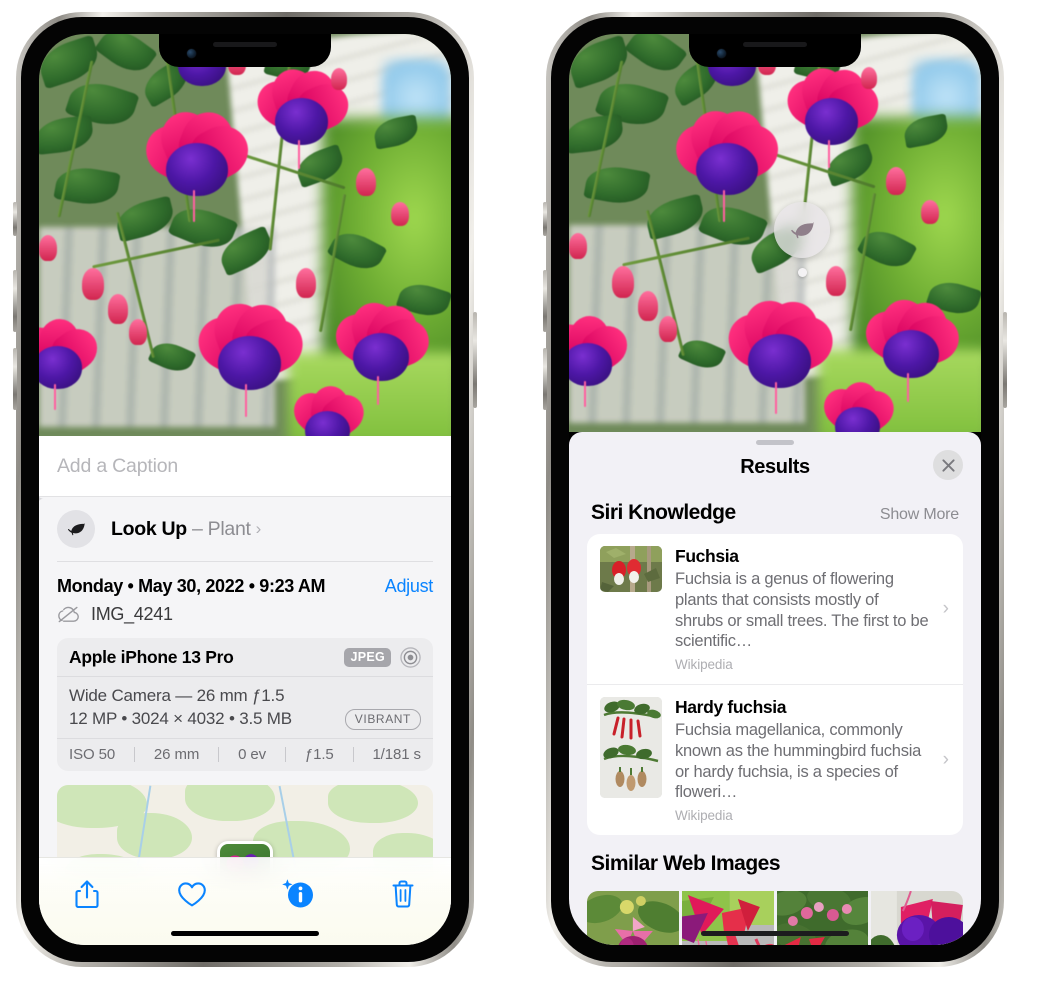 This screenshot has width=1055, height=985. Describe the element at coordinates (727, 918) in the screenshot. I see `web-image-2-red-fuchsia` at that location.